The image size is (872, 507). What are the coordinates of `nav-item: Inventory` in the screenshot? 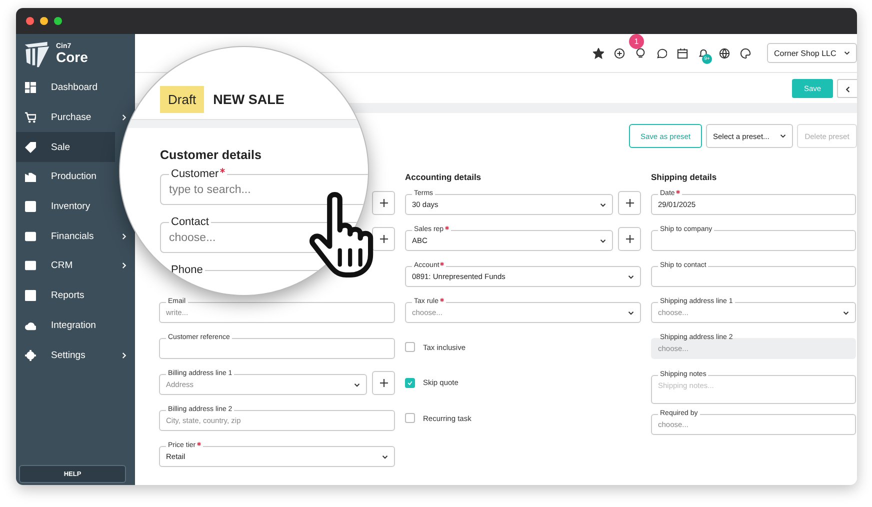 It's located at (65, 207).